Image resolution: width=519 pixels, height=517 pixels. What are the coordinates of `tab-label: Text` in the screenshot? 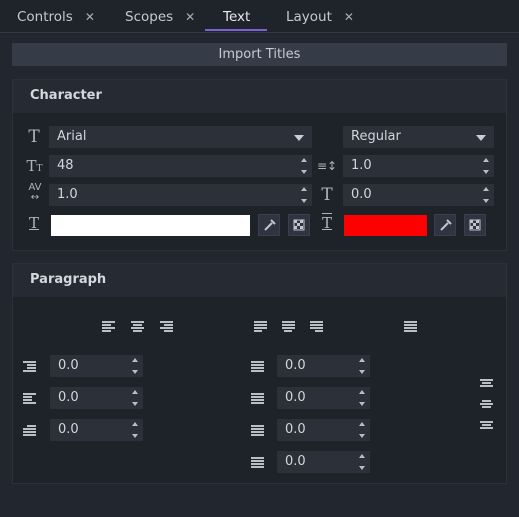 It's located at (237, 17).